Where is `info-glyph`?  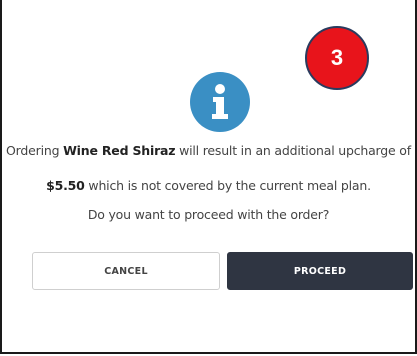 info-glyph is located at coordinates (220, 101).